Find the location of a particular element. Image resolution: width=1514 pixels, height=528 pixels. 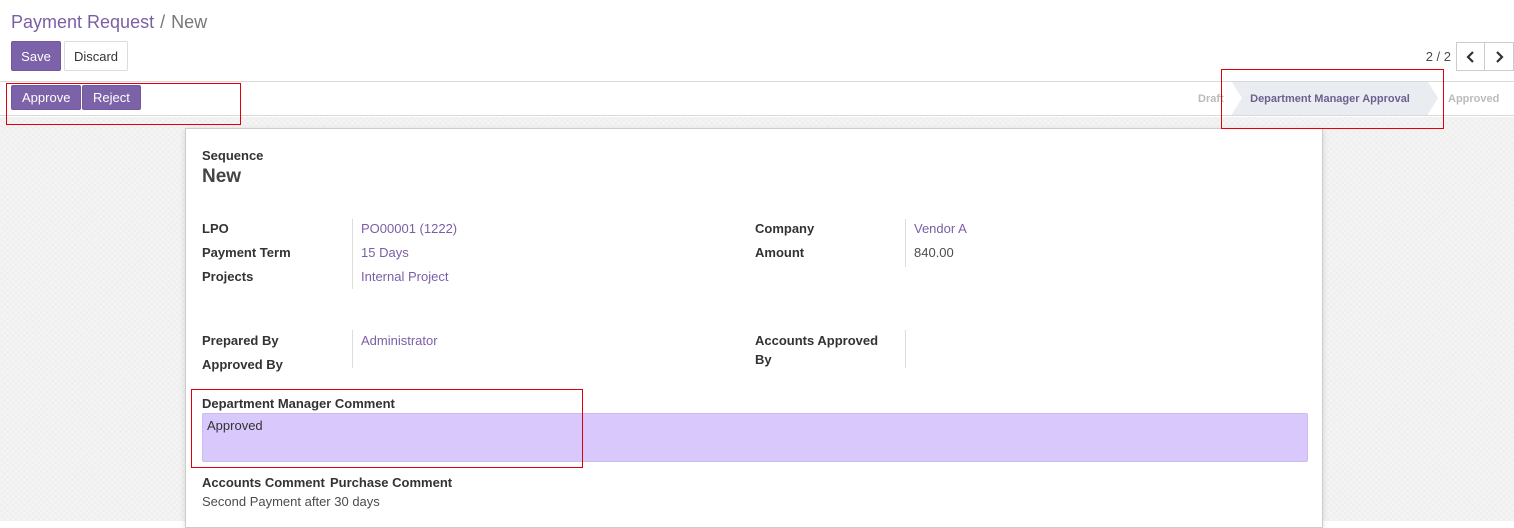

purchase-comment-value: Second Payment after 30 days is located at coordinates (291, 501).